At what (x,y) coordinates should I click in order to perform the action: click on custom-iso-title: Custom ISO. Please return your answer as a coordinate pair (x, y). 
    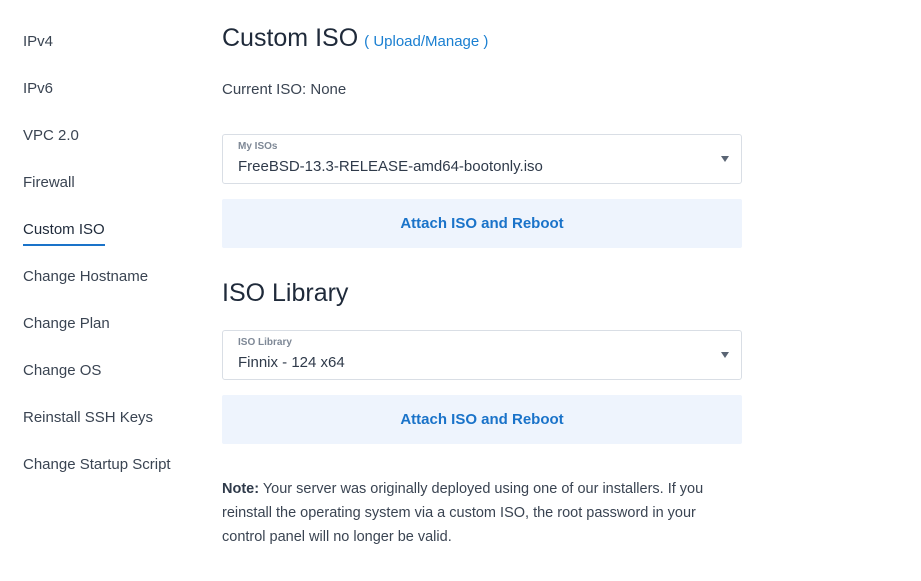
    Looking at the image, I should click on (290, 38).